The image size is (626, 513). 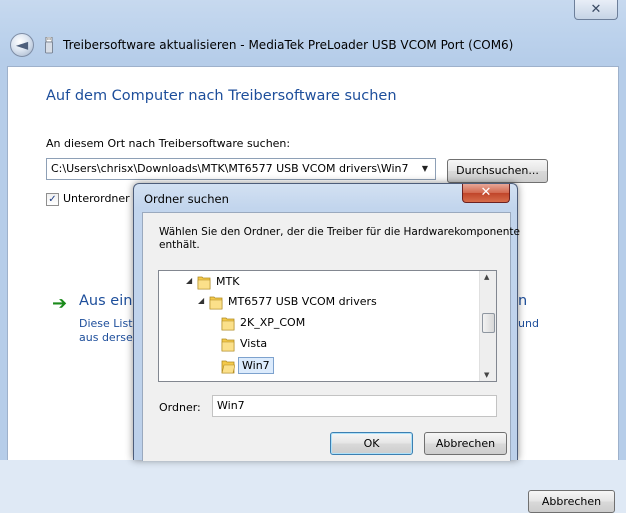 What do you see at coordinates (109, 323) in the screenshot?
I see `option-description-line1: Diese Liste` at bounding box center [109, 323].